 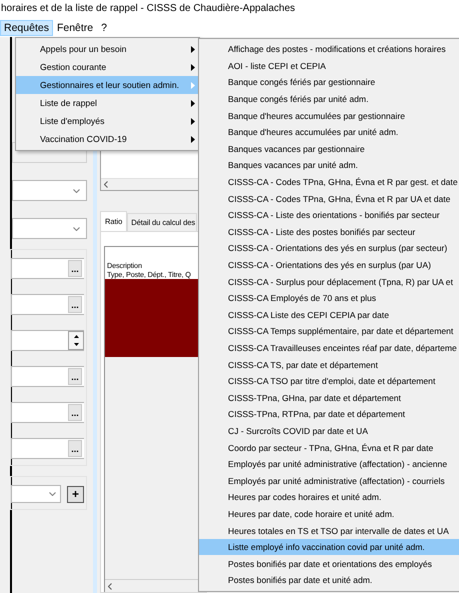 What do you see at coordinates (329, 514) in the screenshot?
I see `menu-item: Heures par date, code horaire et unité adm.` at bounding box center [329, 514].